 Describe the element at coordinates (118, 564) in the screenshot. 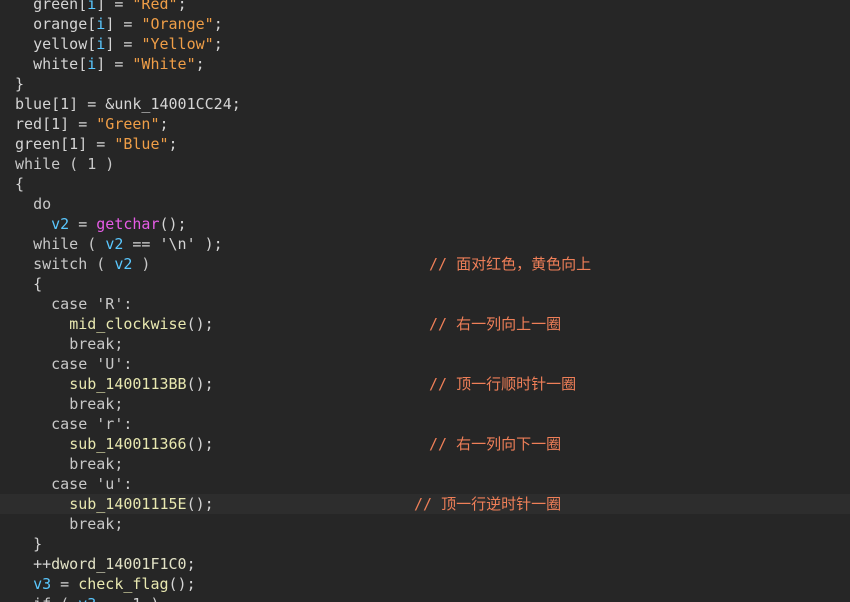

I see `code-token: dword_14001F1C0` at that location.